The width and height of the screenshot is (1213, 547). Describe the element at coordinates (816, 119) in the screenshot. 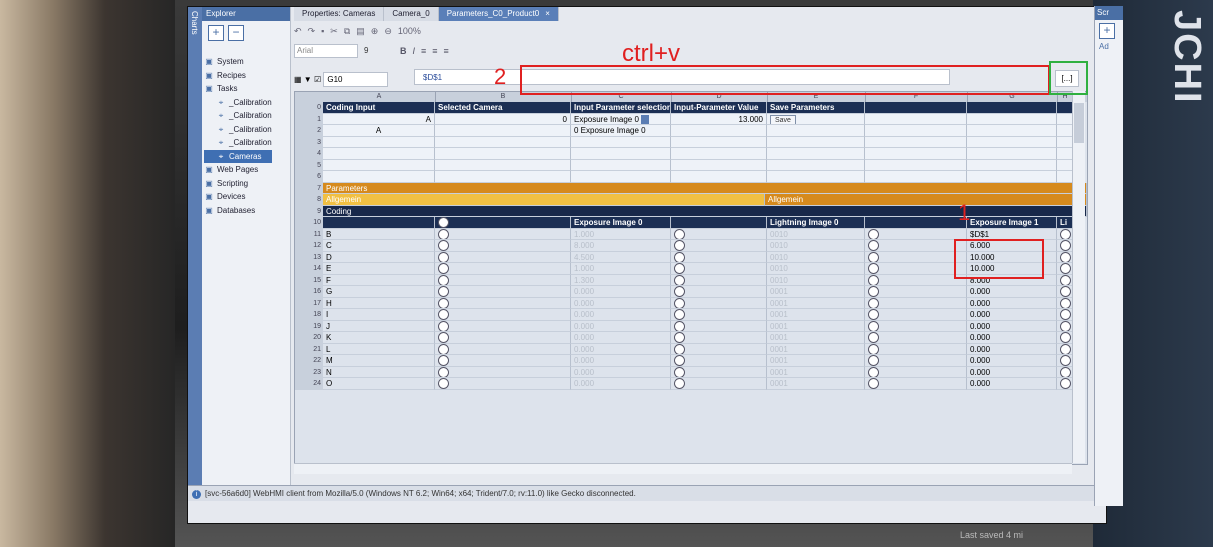

I see `table-cell: Save` at that location.